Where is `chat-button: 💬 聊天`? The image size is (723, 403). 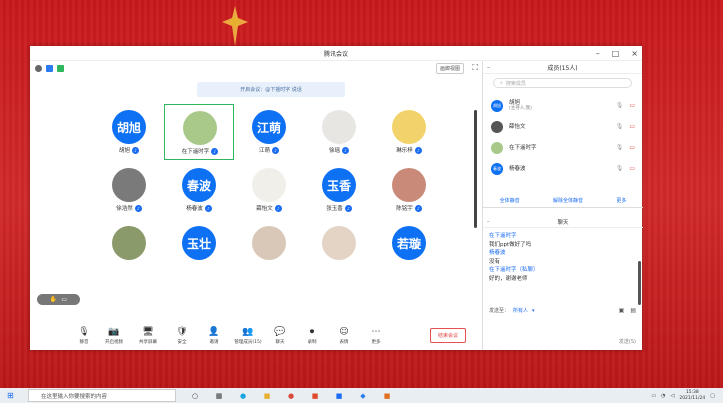
chat-button: 💬 聊天 is located at coordinates (280, 336).